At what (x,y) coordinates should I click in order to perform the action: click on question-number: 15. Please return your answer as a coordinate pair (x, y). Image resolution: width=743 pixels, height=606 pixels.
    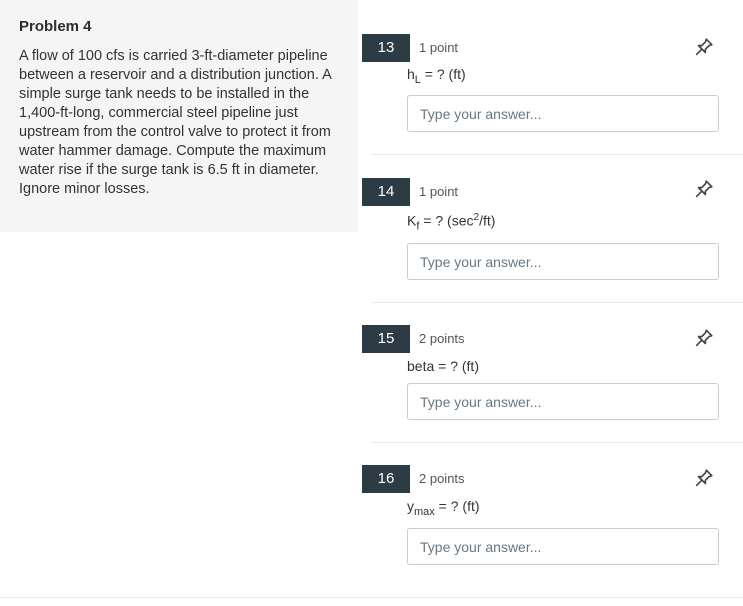
    Looking at the image, I should click on (386, 339).